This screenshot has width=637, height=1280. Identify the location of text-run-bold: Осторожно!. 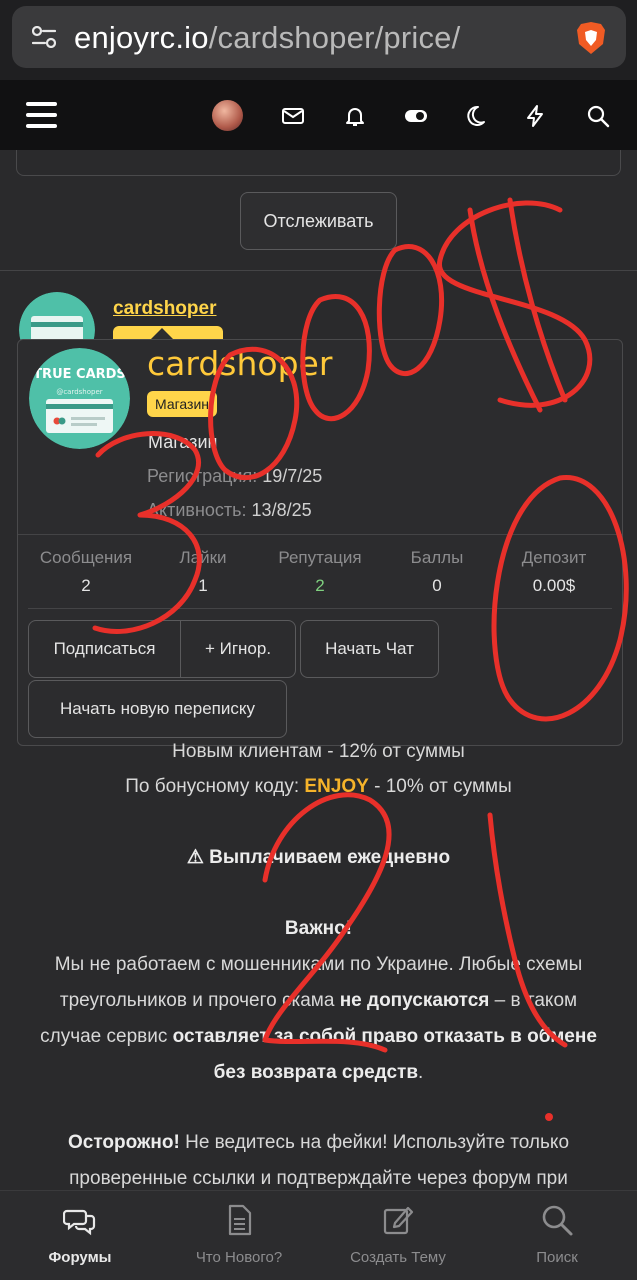
(123, 1142).